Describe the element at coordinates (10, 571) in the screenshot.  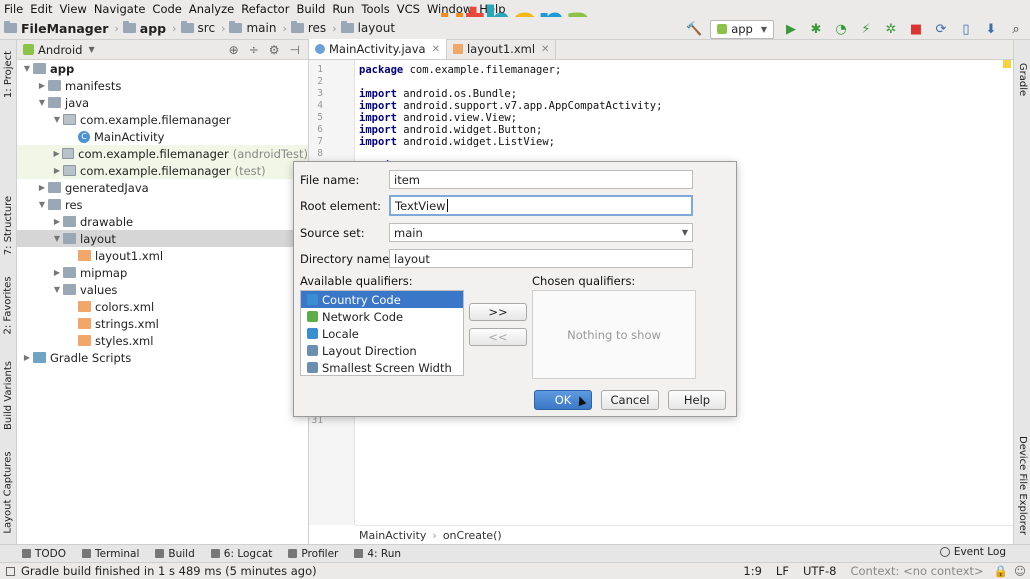
I see `tool-windows-icon` at that location.